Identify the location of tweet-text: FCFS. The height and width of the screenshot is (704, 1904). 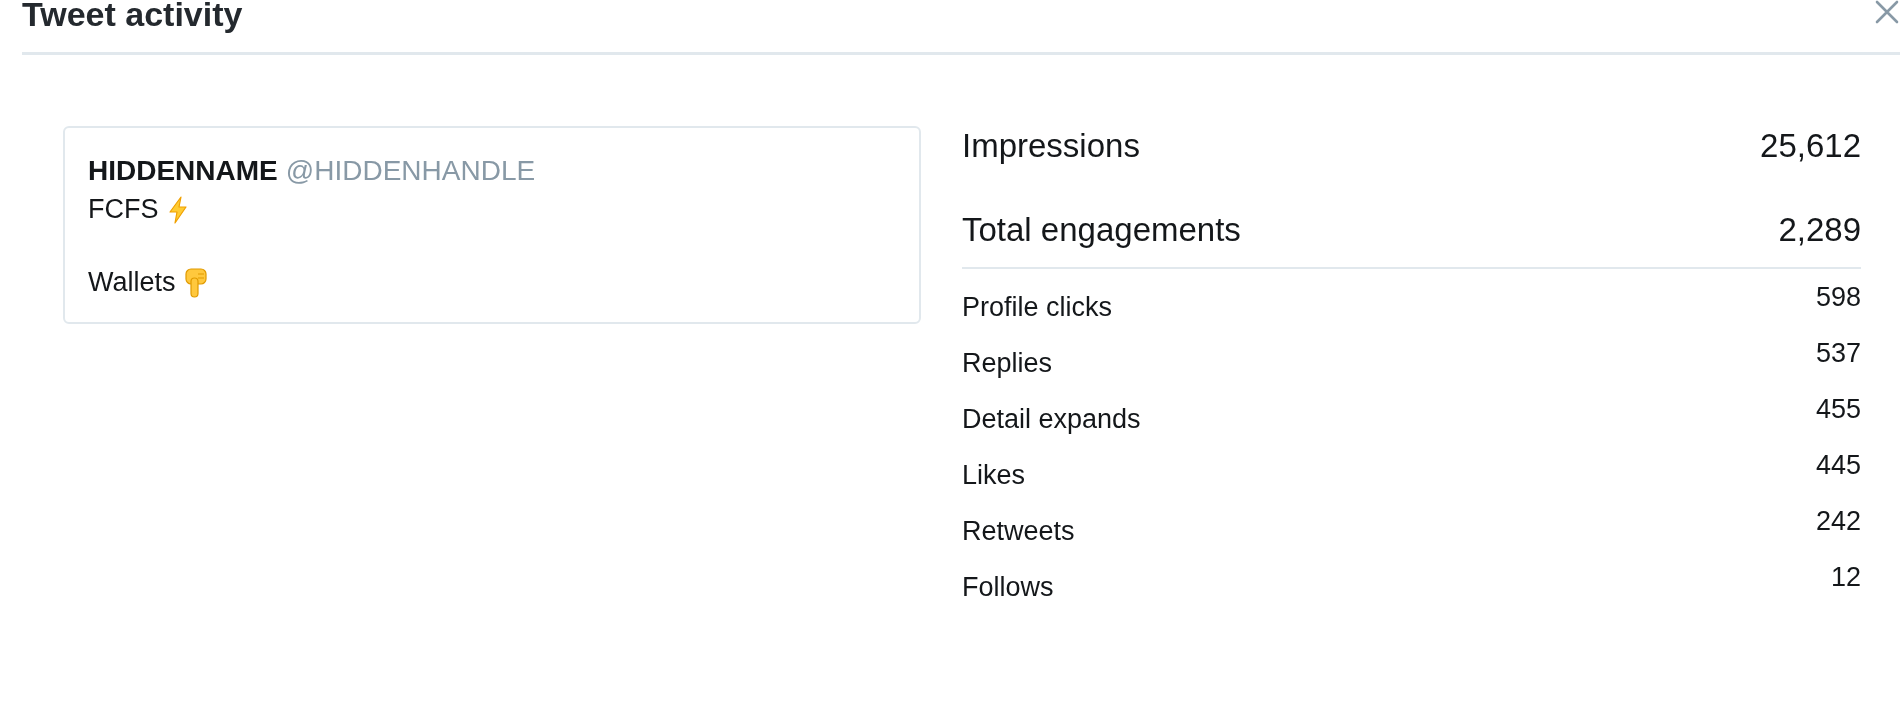
(123, 209).